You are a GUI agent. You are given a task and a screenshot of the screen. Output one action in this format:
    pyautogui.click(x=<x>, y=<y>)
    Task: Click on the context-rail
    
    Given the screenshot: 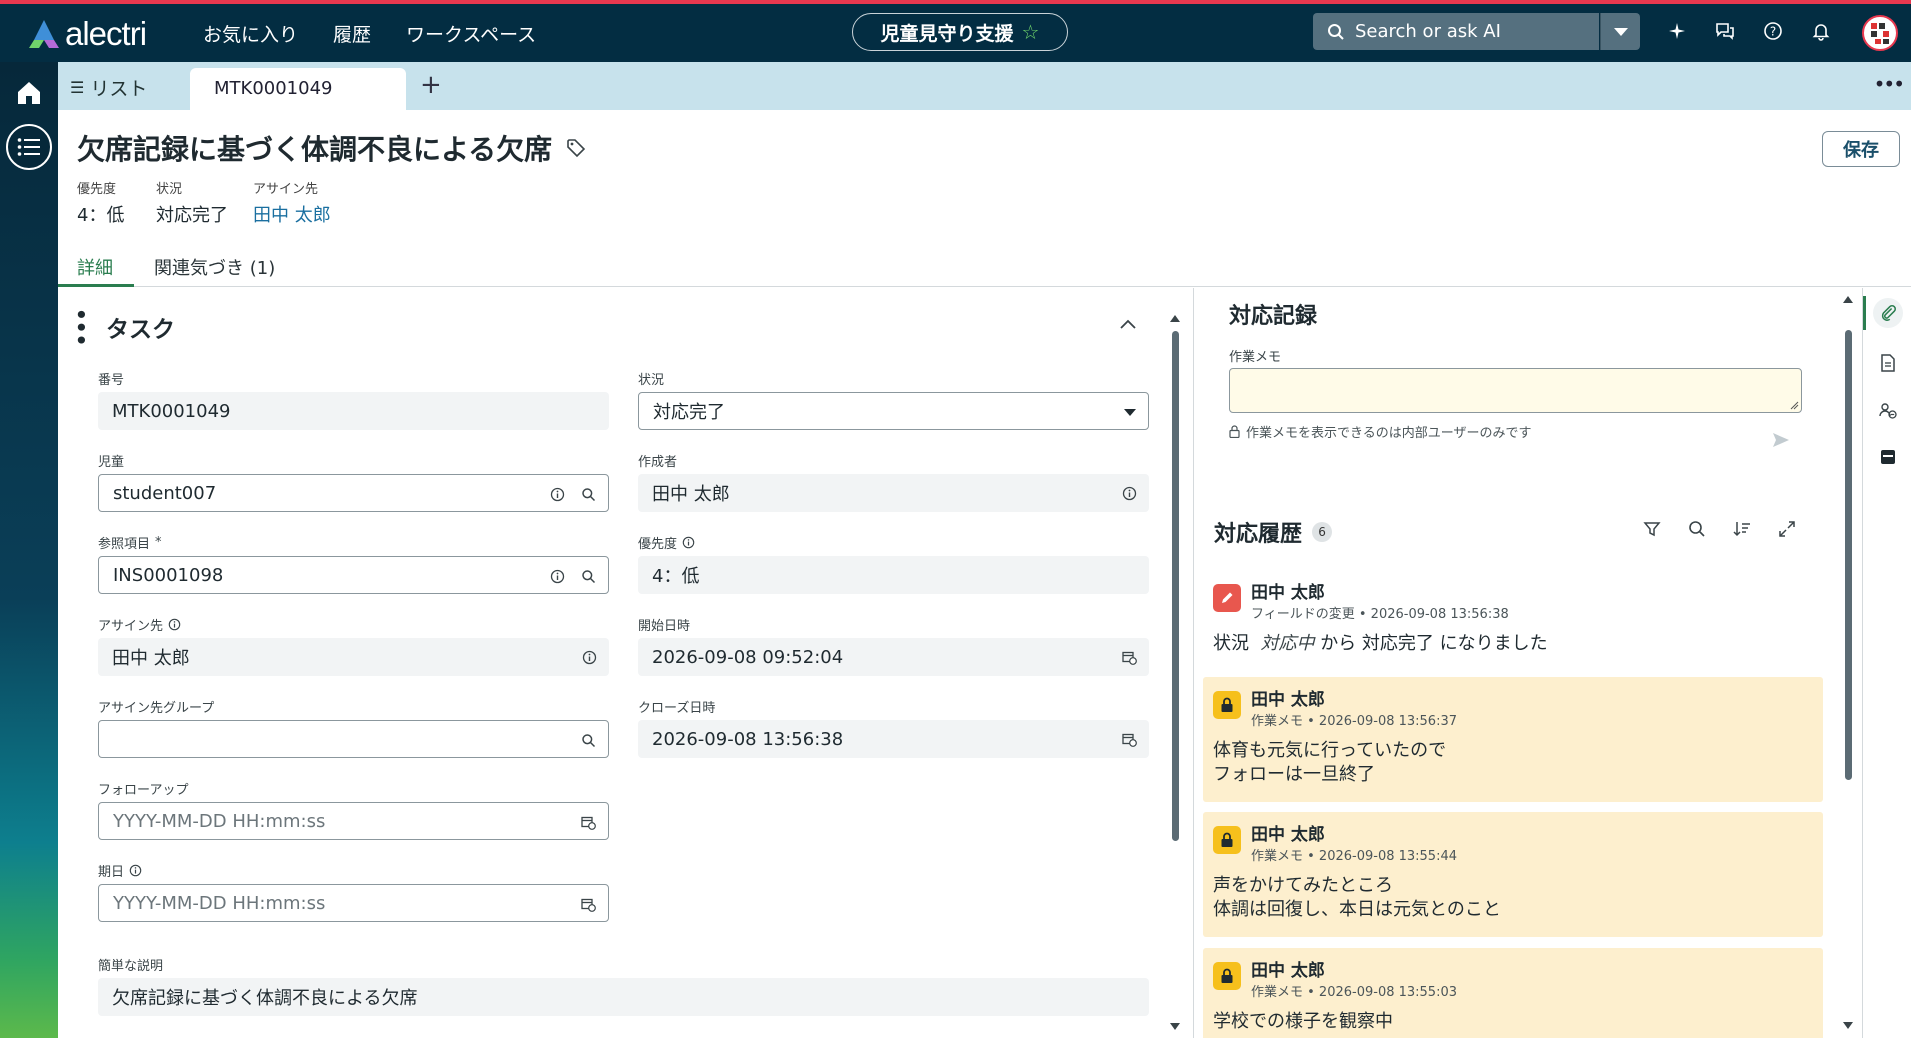 What is the action you would take?
    pyautogui.click(x=1886, y=663)
    